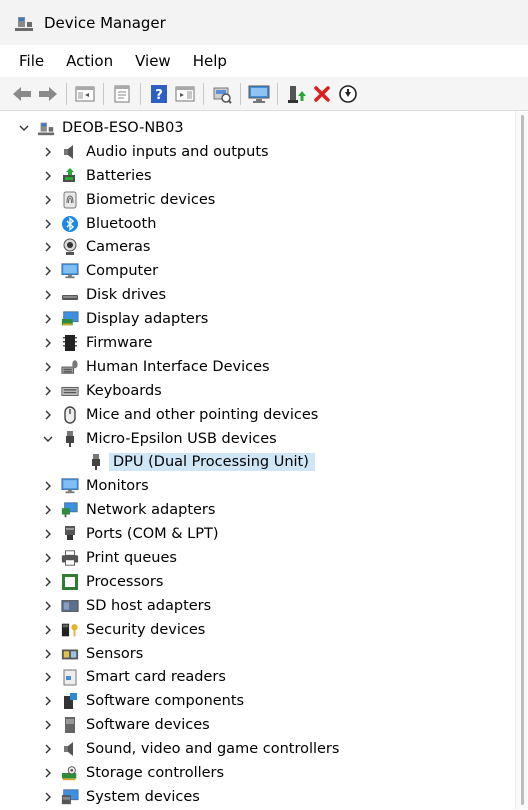  I want to click on tree-item-software-devices: Software devices, so click(257, 725).